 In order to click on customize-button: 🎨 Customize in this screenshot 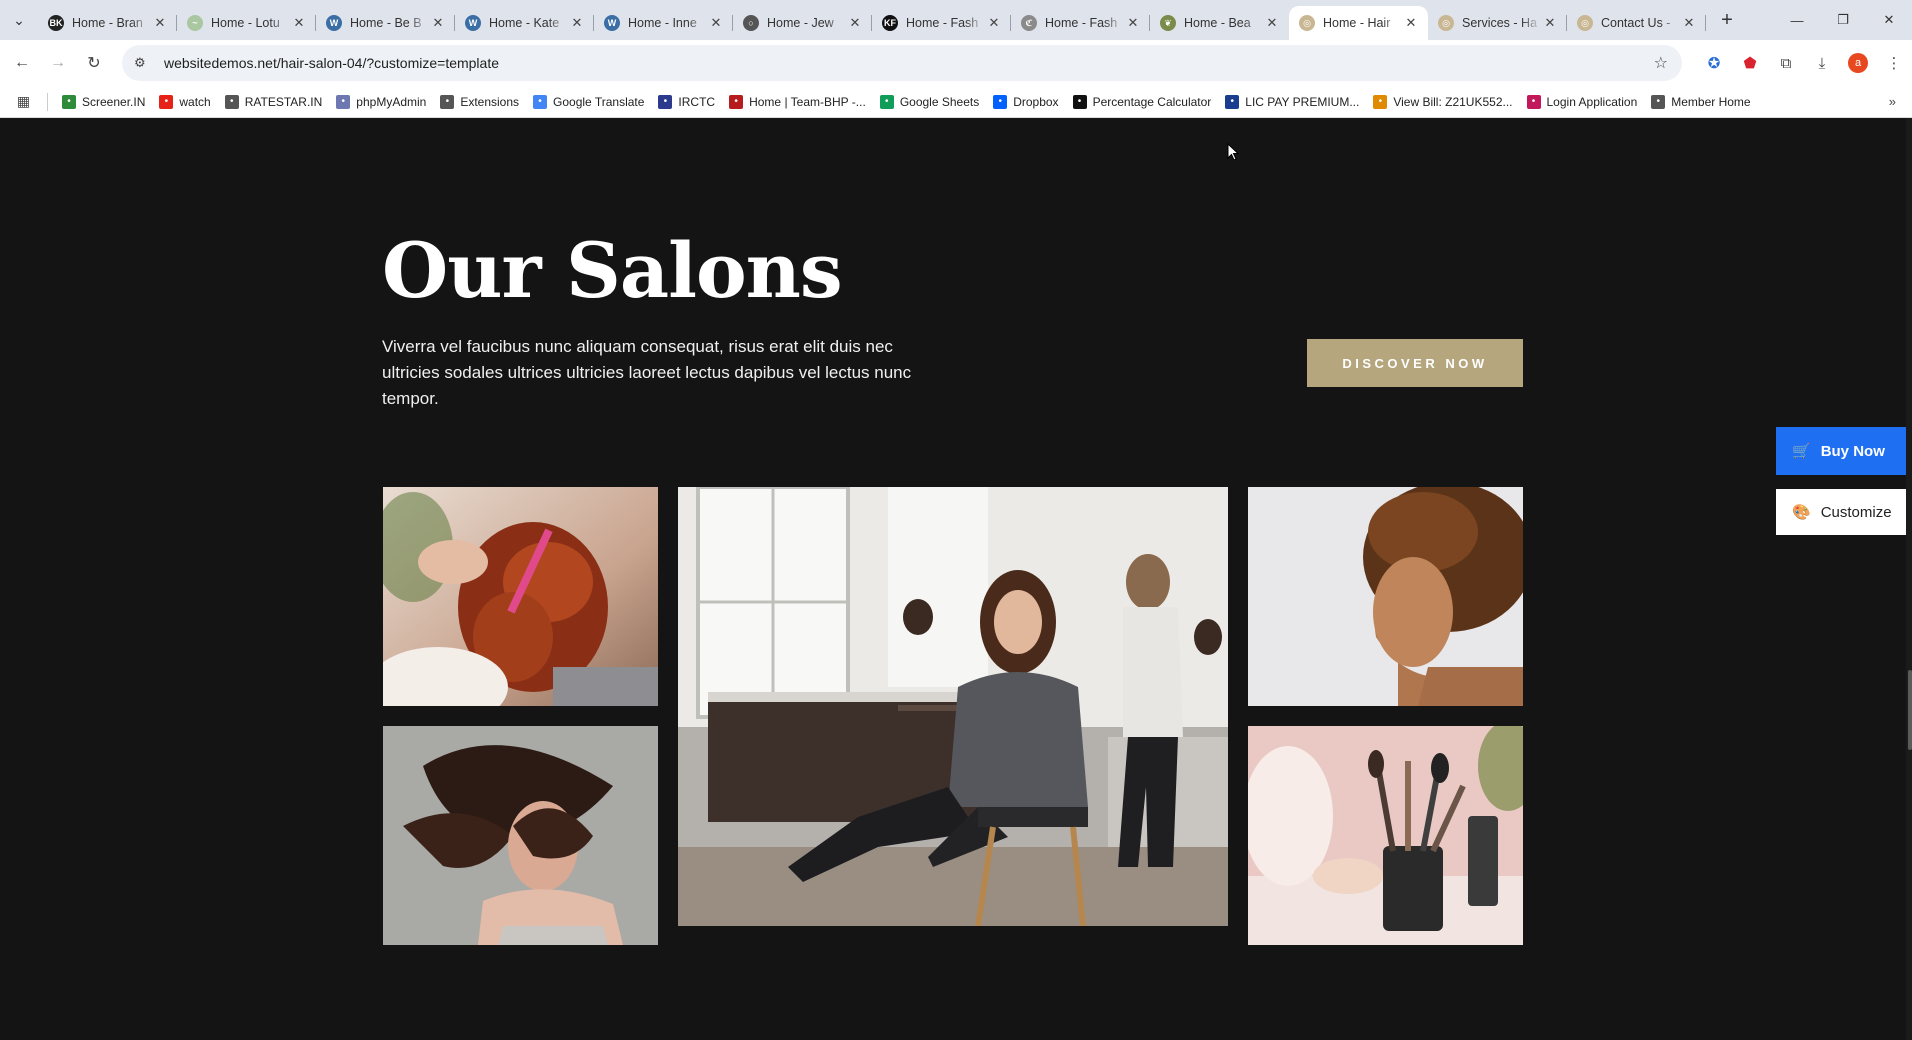, I will do `click(1841, 512)`.